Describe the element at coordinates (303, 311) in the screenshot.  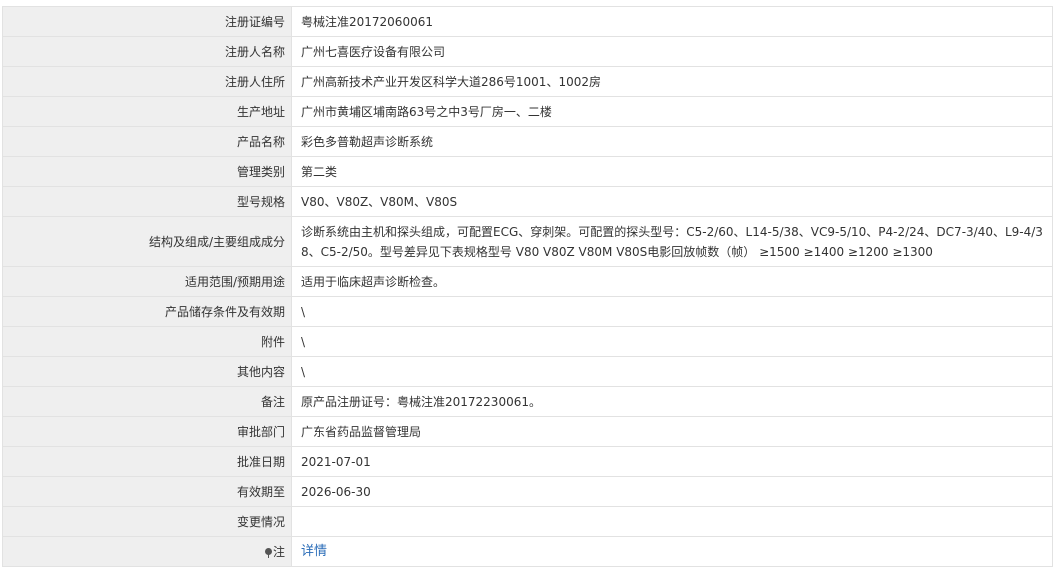
I see `storage-conditions: \` at that location.